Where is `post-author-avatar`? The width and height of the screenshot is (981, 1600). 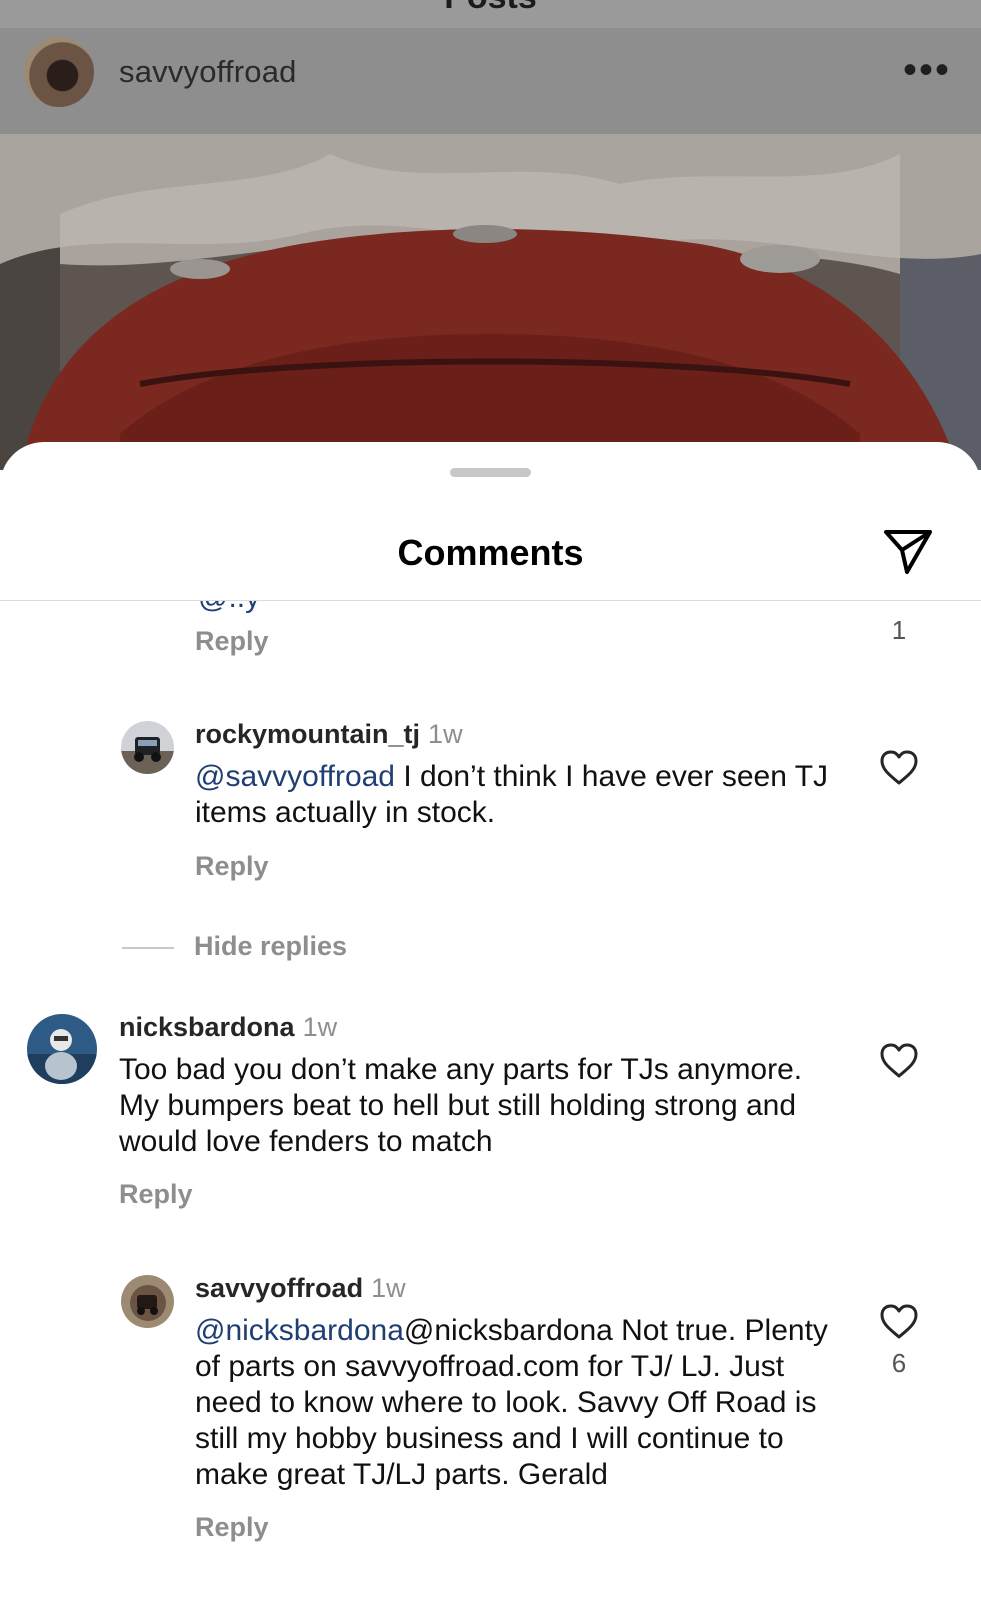 post-author-avatar is located at coordinates (59, 72).